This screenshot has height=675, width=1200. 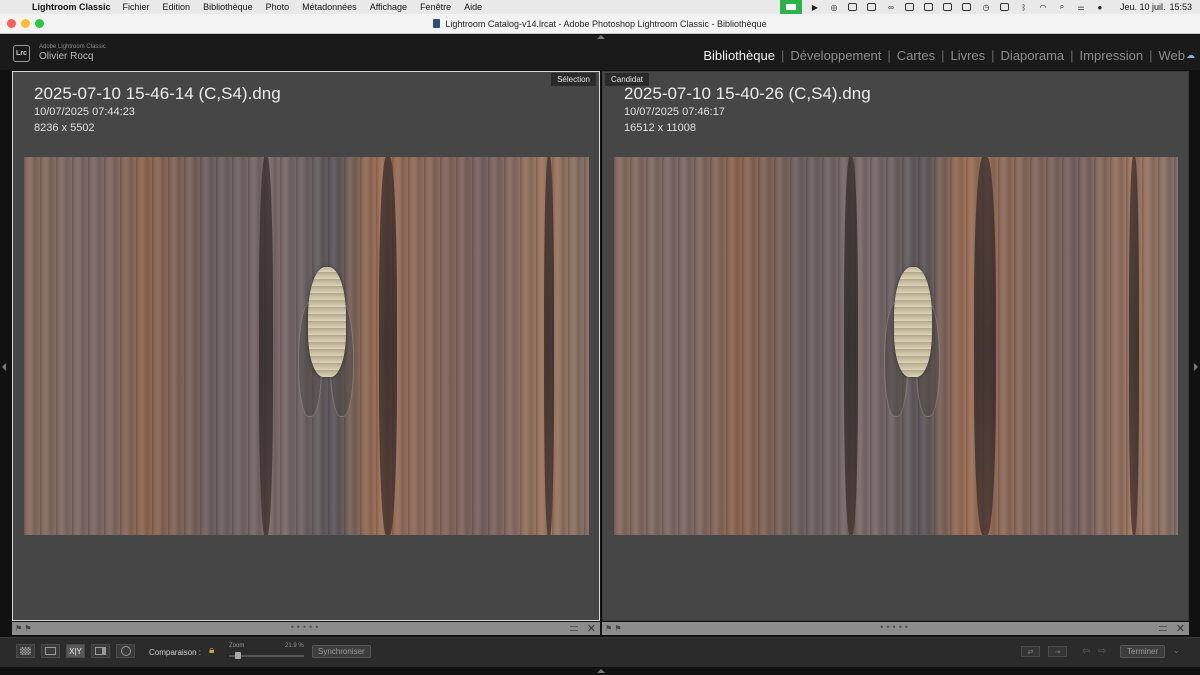 What do you see at coordinates (329, 7) in the screenshot?
I see `menu-metadonnees: Métadonnées` at bounding box center [329, 7].